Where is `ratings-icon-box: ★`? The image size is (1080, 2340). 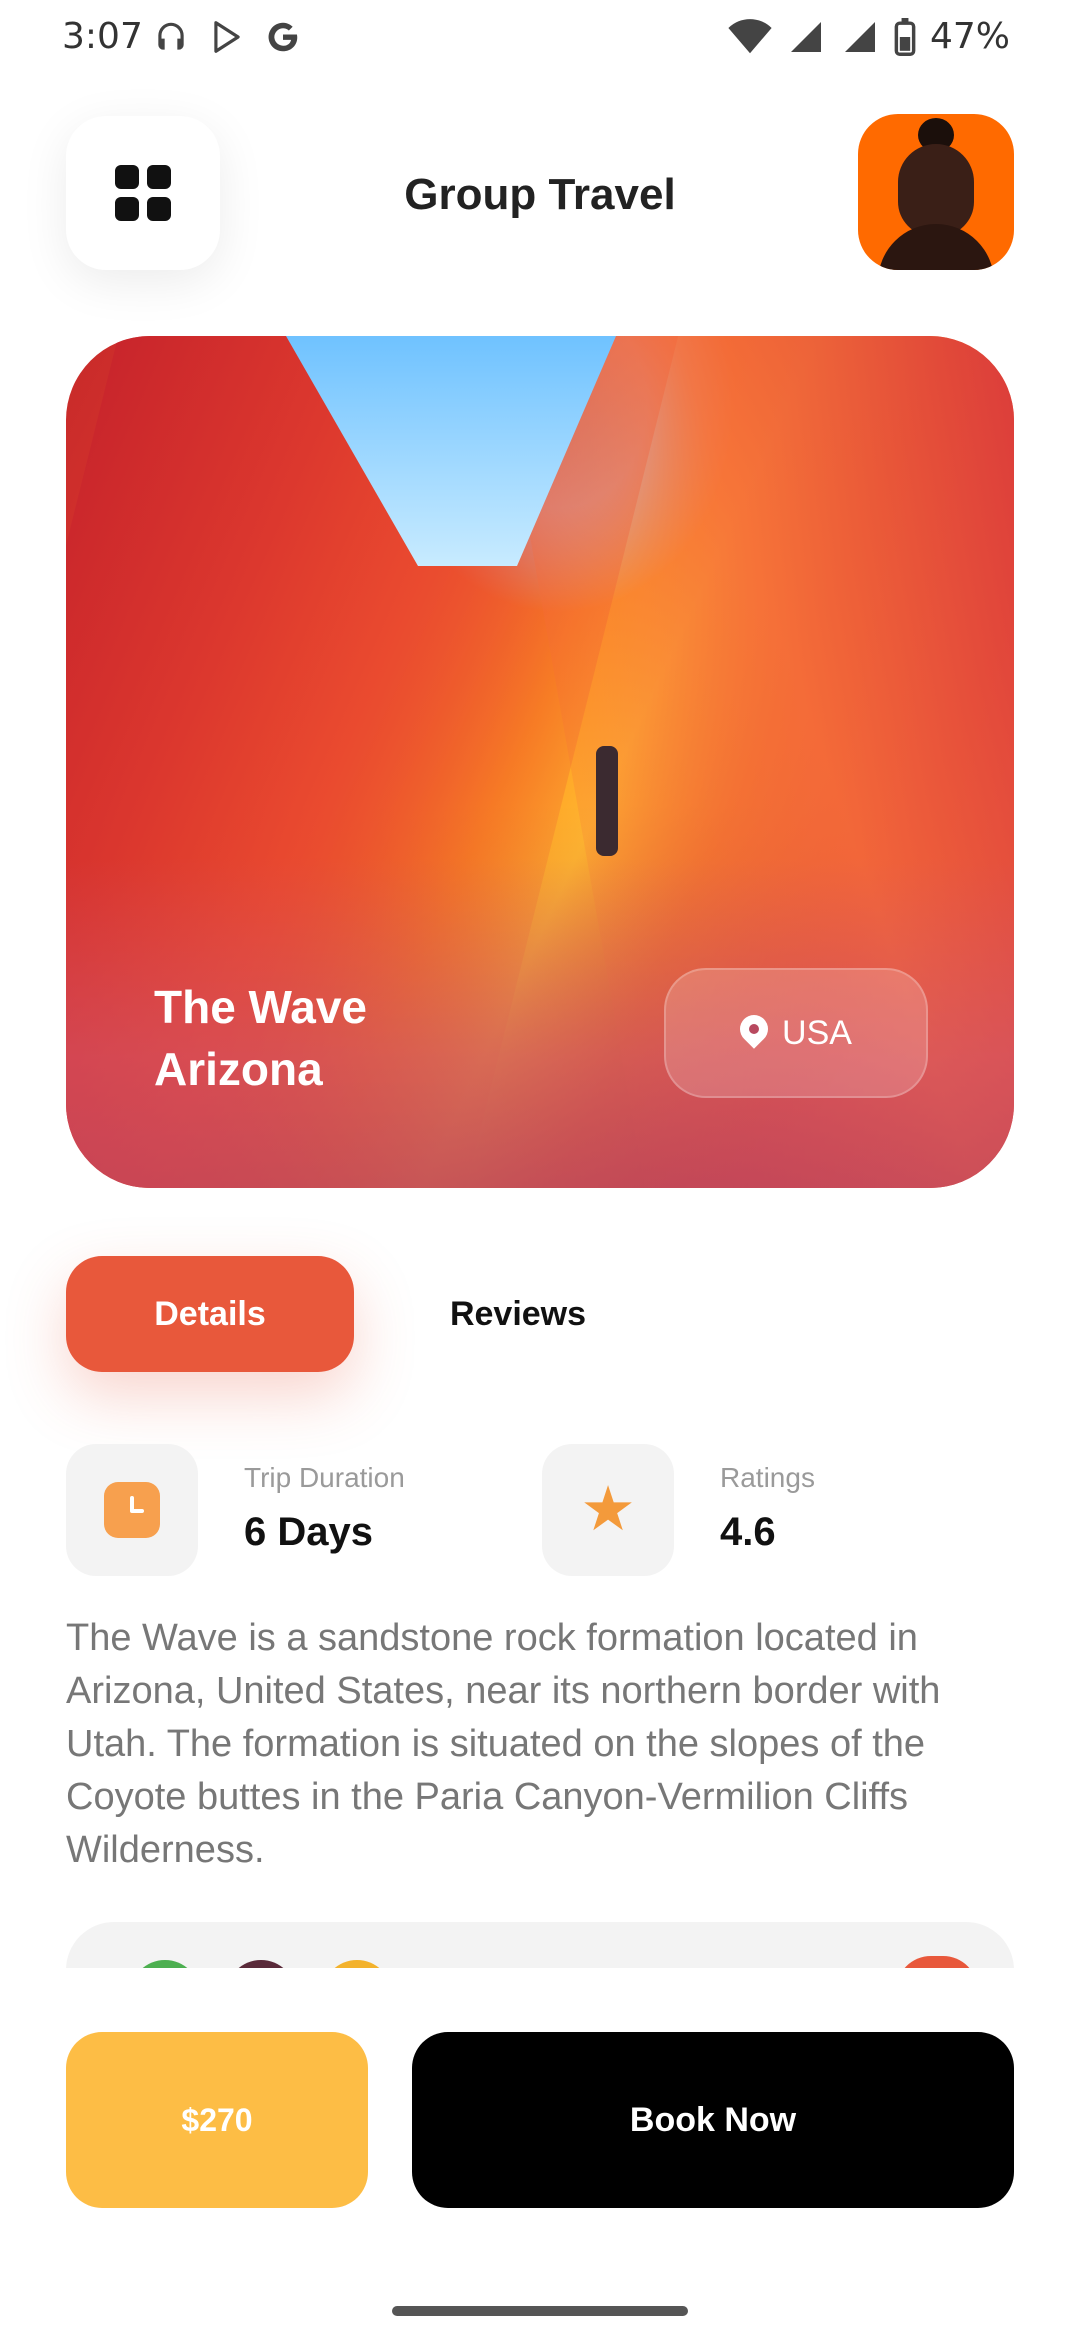
ratings-icon-box: ★ is located at coordinates (608, 1510).